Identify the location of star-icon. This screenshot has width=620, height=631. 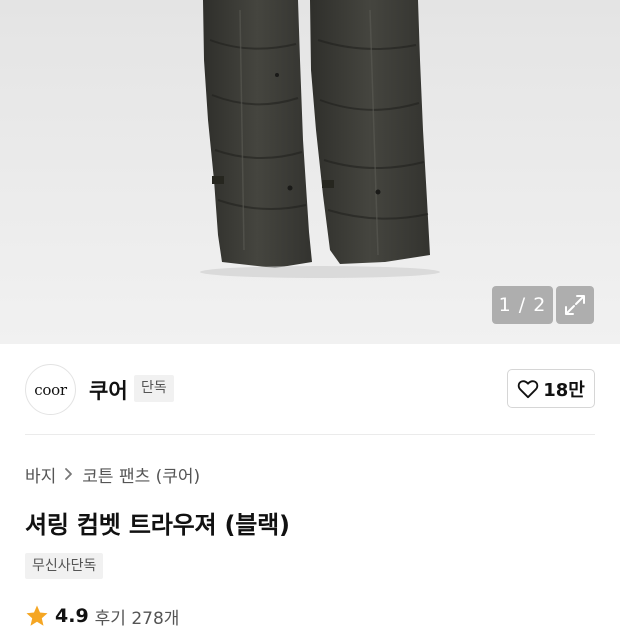
(37, 615).